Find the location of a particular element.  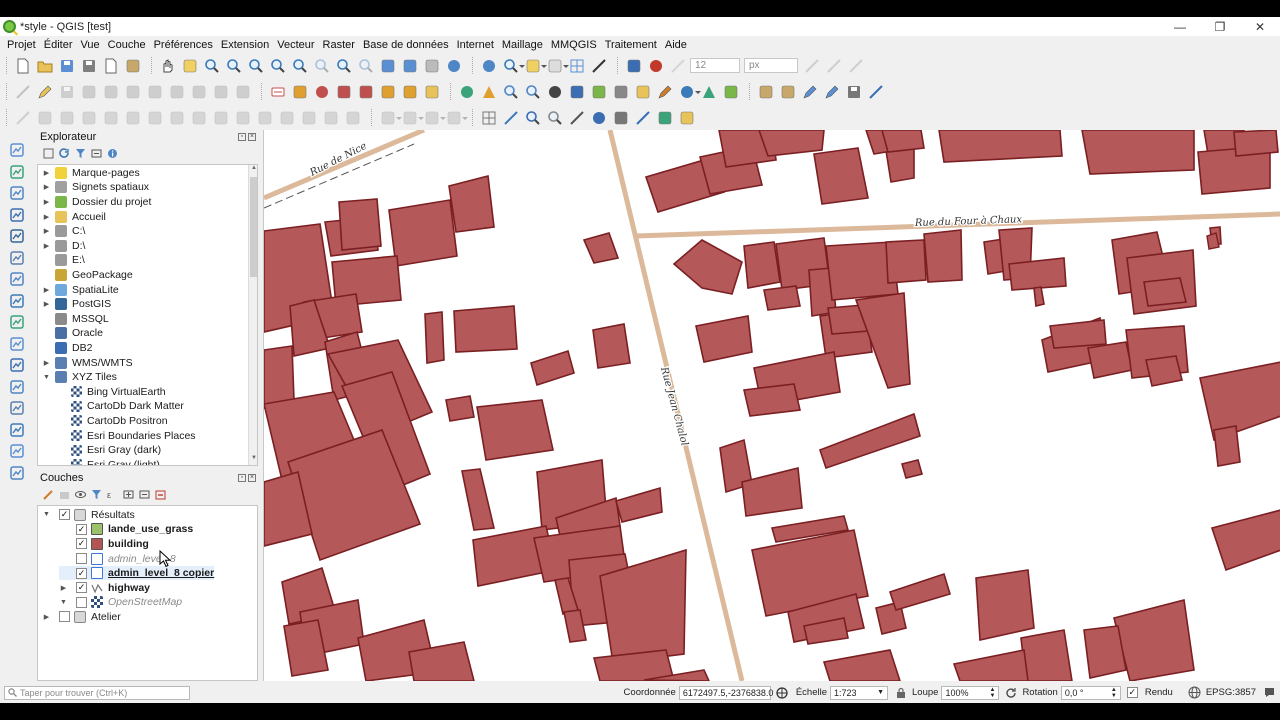

menu-aide: Aide is located at coordinates (676, 45).